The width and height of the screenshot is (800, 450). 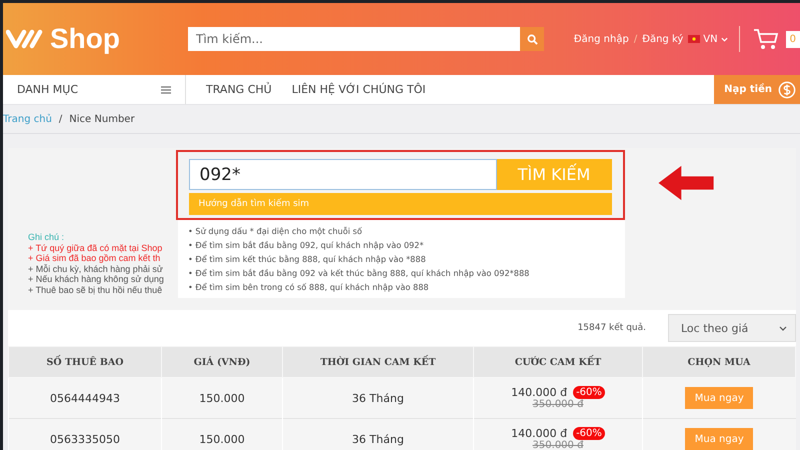 I want to click on search-button: TÌM KIẾM, so click(x=554, y=174).